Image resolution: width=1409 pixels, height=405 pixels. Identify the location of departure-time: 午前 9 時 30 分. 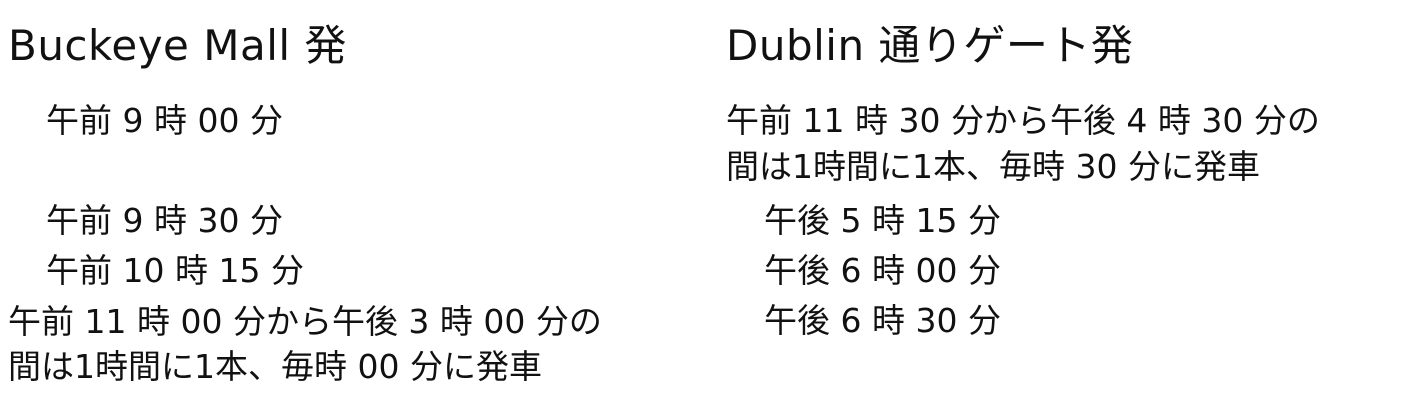
(164, 220).